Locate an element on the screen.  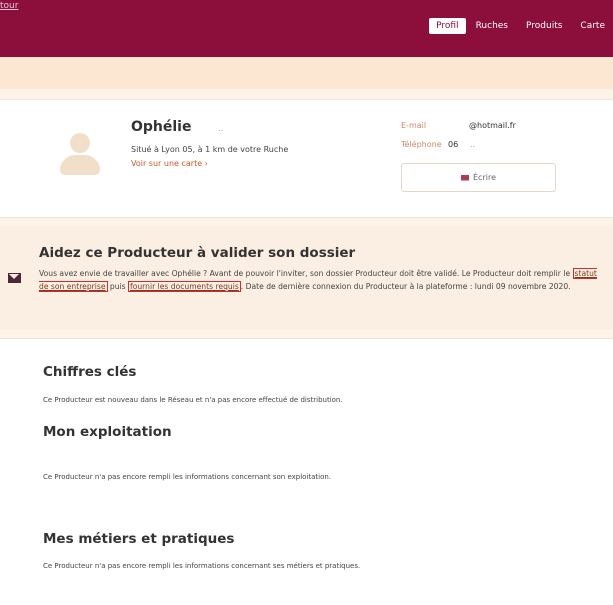
write-button-label: Écrire is located at coordinates (484, 177).